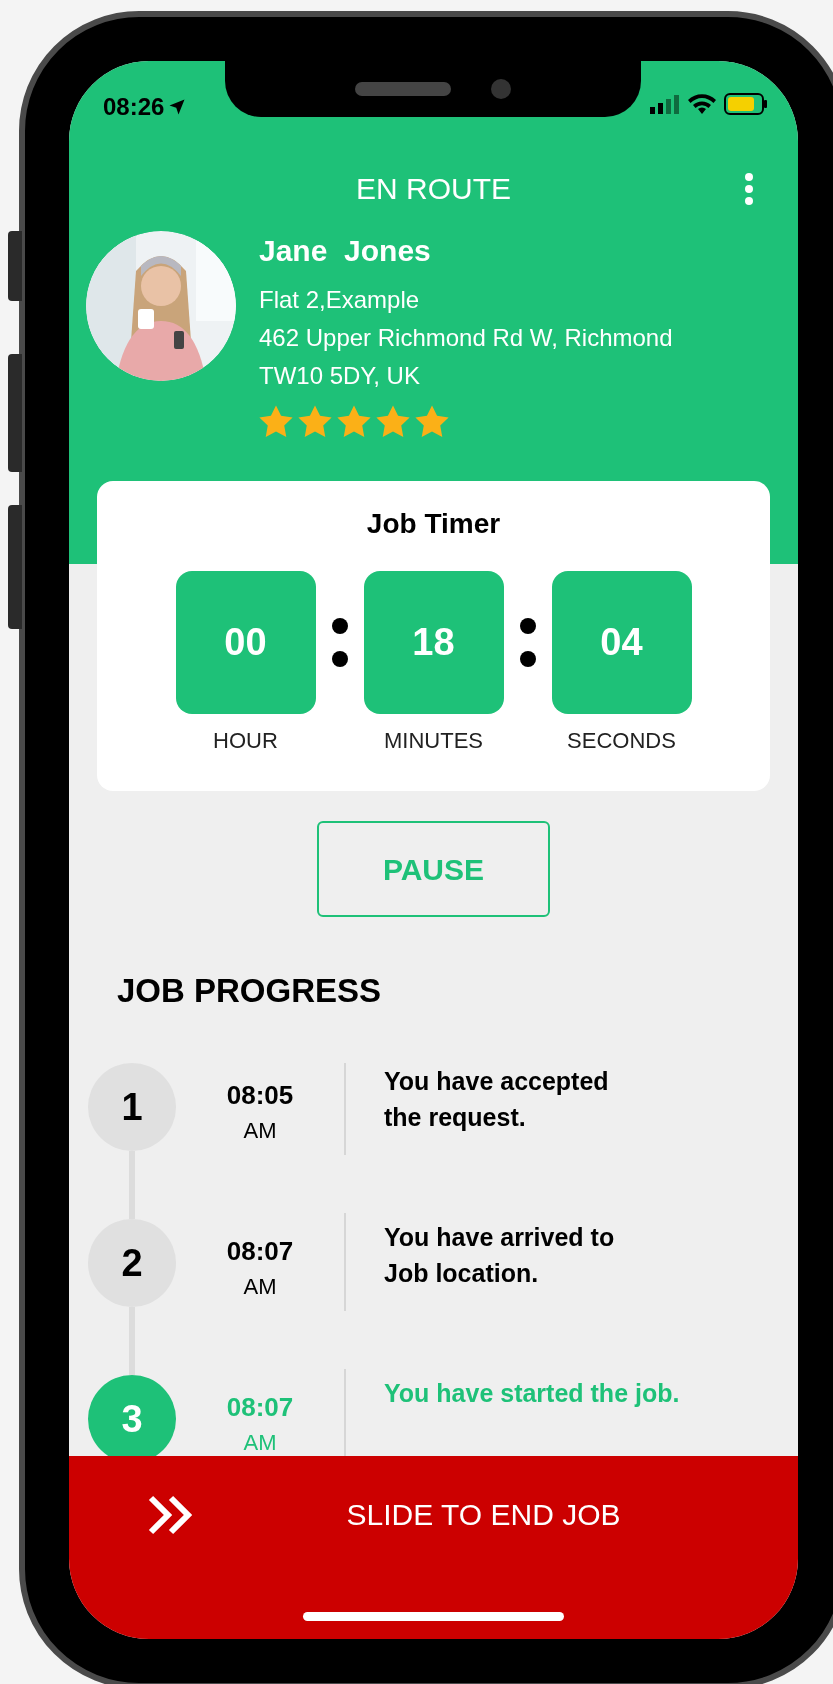 This screenshot has width=833, height=1684. I want to click on slide-label: SLIDE TO END JOB, so click(483, 1515).